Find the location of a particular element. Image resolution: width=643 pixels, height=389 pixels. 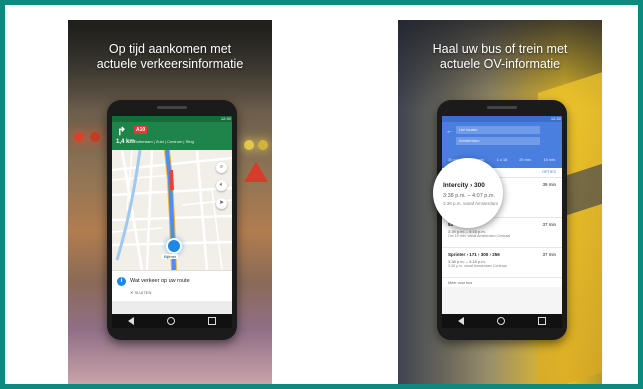

magnified-route-time: 3:38 p.m. – 4:07 p.m. is located at coordinates (469, 196).